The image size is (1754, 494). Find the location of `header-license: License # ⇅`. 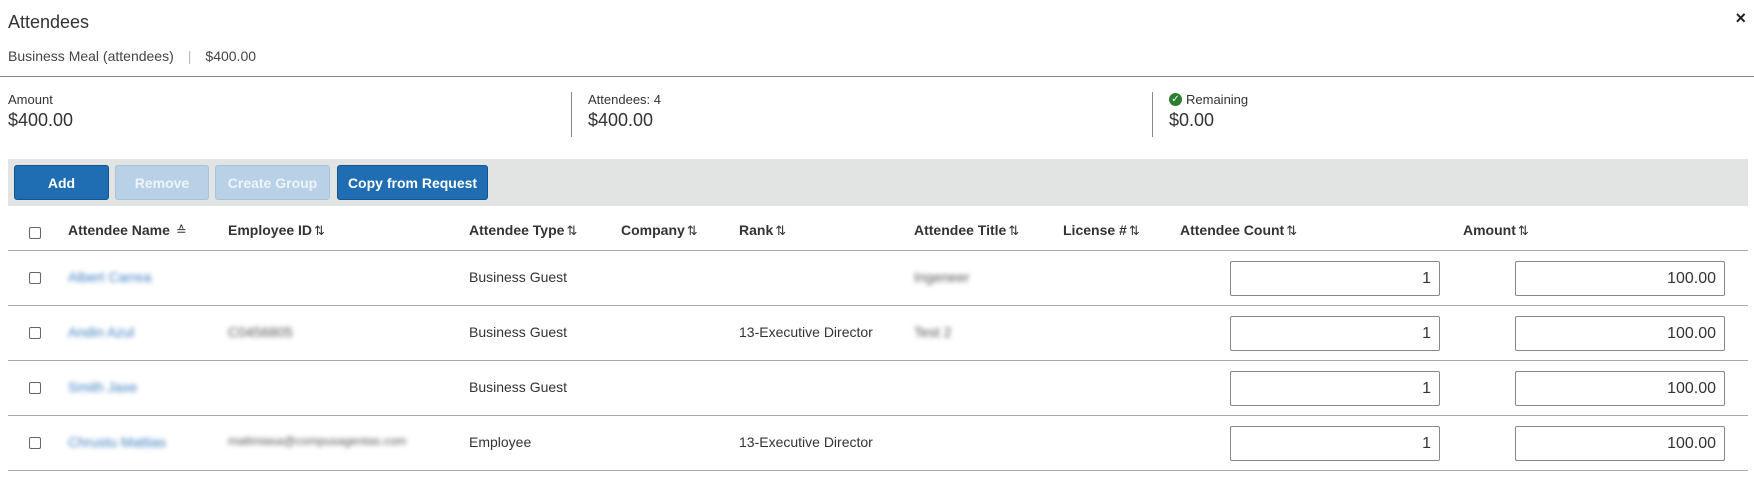

header-license: License # ⇅ is located at coordinates (1101, 230).